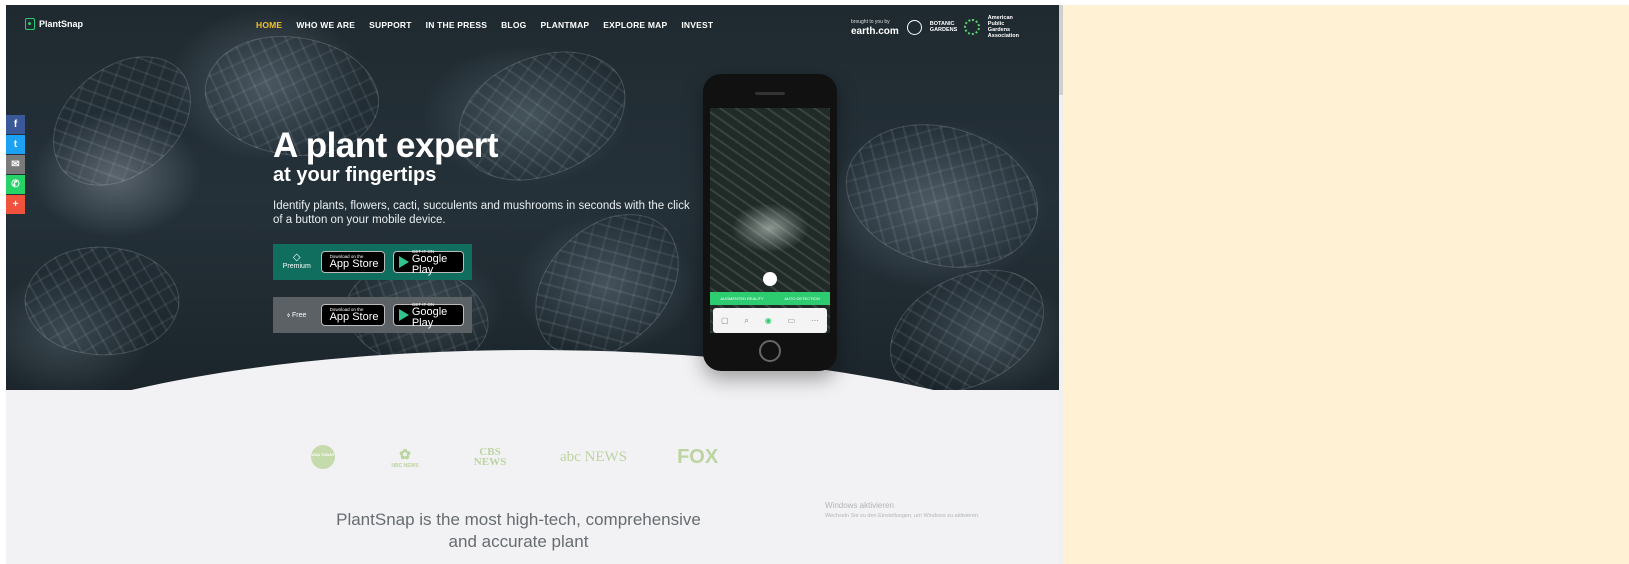  What do you see at coordinates (390, 25) in the screenshot?
I see `nav-item-support: SUPPORT` at bounding box center [390, 25].